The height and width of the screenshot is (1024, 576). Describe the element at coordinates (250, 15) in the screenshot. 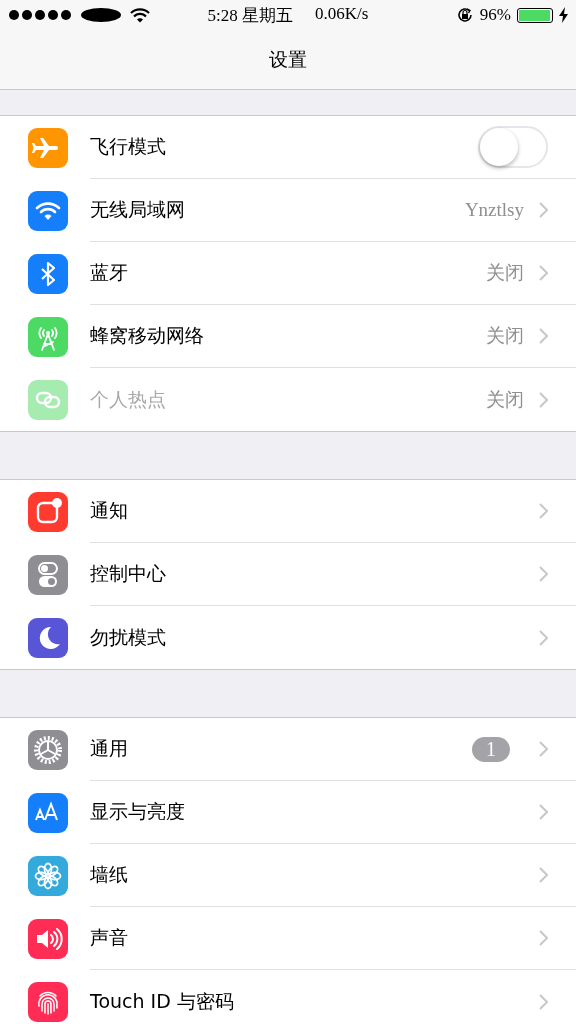

I see `status-time: 5:28 星期五` at that location.